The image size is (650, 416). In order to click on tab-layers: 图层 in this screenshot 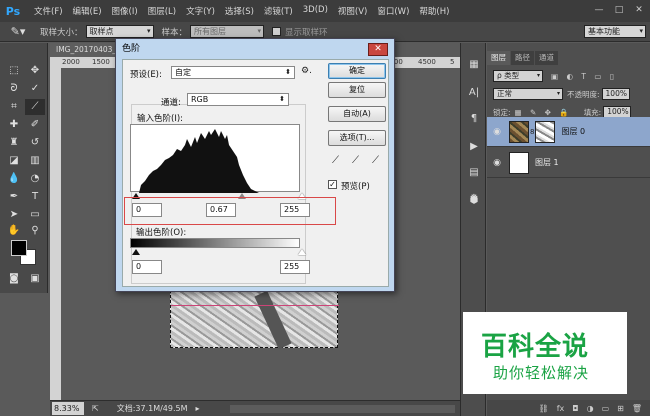, I will do `click(498, 58)`.